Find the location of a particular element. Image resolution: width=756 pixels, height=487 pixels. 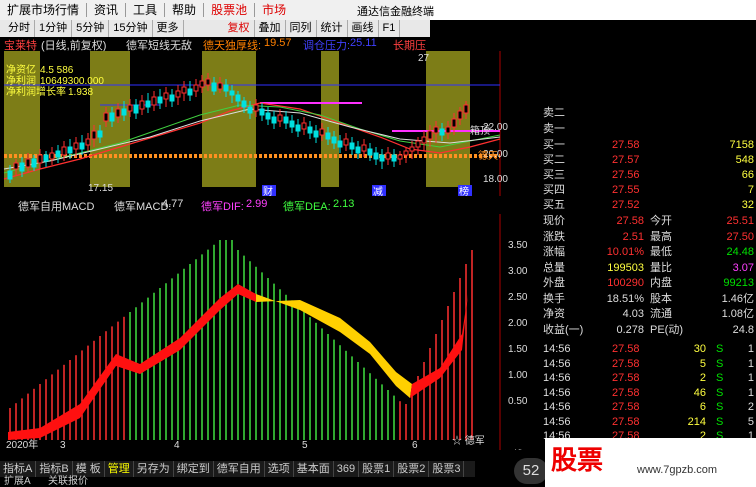

bottom-tab: 股票1 is located at coordinates (377, 469).